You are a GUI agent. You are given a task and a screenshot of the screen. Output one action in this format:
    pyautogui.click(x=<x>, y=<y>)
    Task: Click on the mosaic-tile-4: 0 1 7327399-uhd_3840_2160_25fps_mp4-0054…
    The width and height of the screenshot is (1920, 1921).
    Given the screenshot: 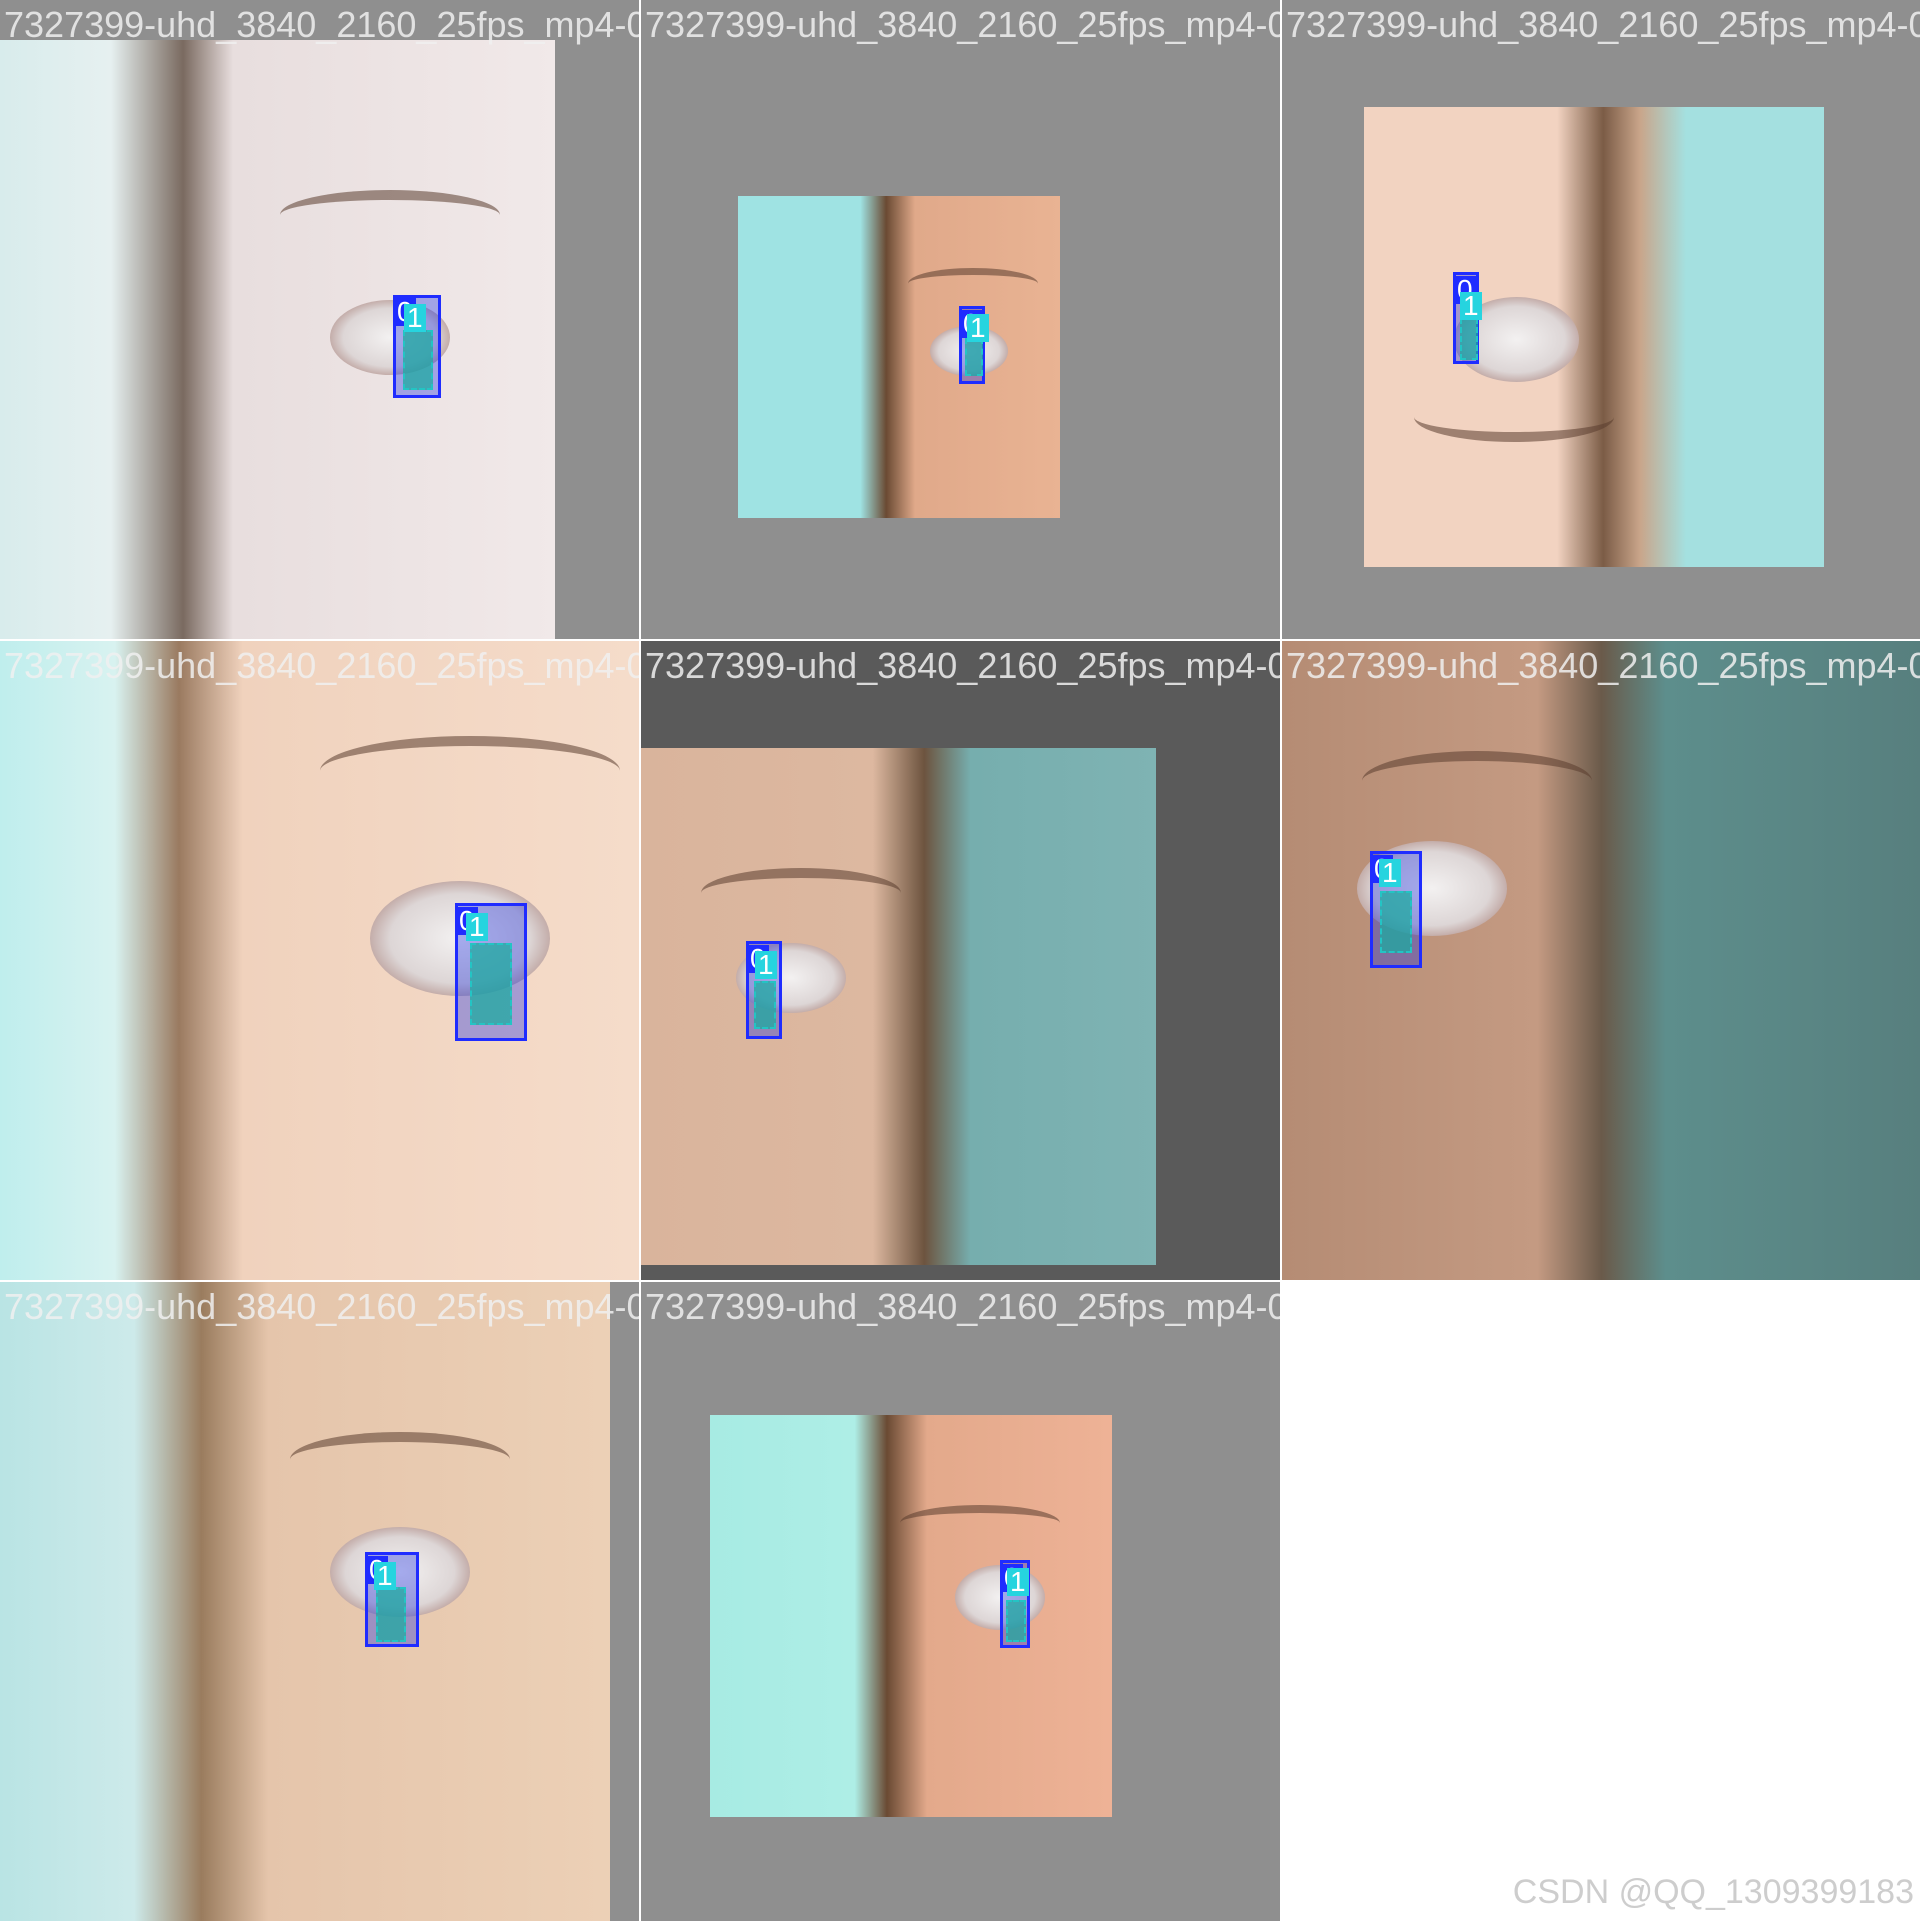 What is the action you would take?
    pyautogui.click(x=319, y=960)
    